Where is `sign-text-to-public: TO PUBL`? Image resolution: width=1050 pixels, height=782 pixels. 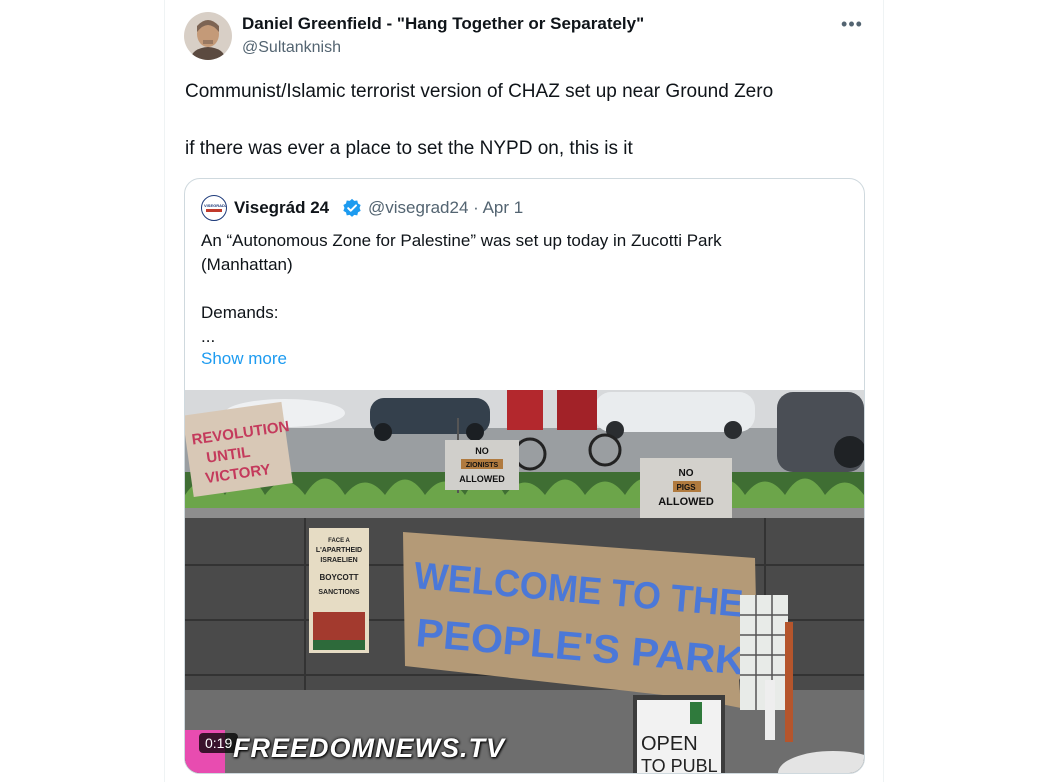 sign-text-to-public: TO PUBL is located at coordinates (679, 764).